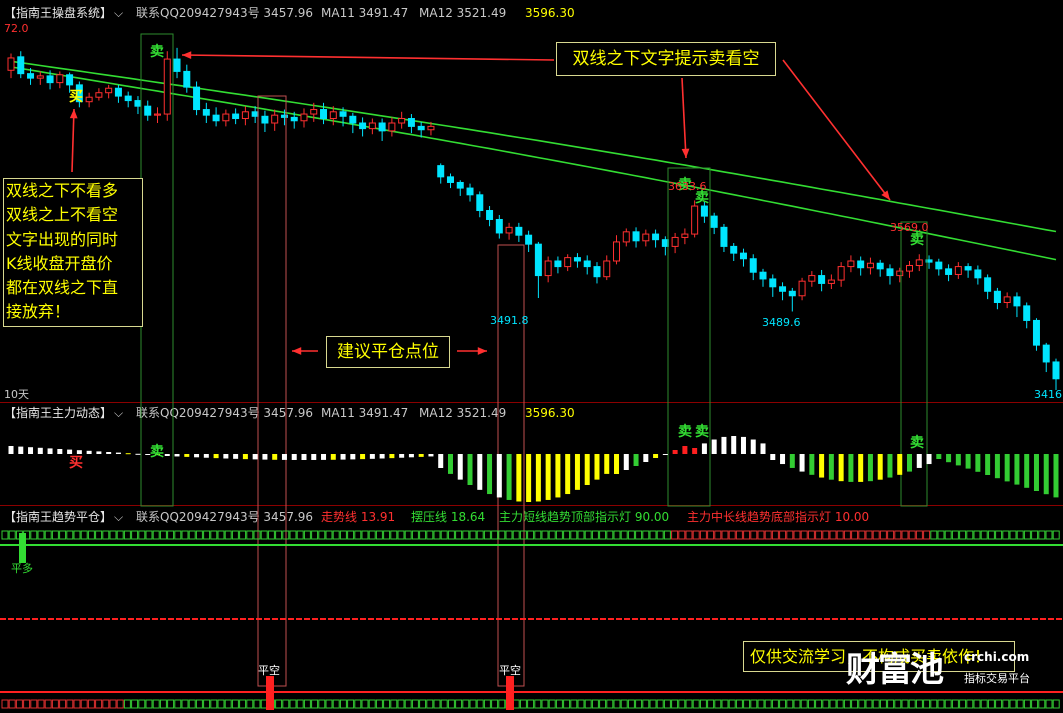 The width and height of the screenshot is (1063, 713). Describe the element at coordinates (685, 432) in the screenshot. I see `sell-signal: 卖` at that location.